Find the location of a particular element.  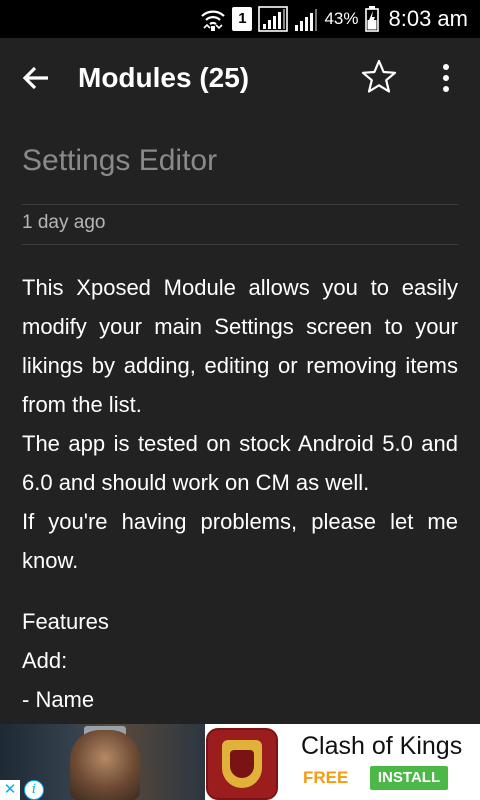

status-icons: 1 43% 8:03 am is located at coordinates (334, 19).